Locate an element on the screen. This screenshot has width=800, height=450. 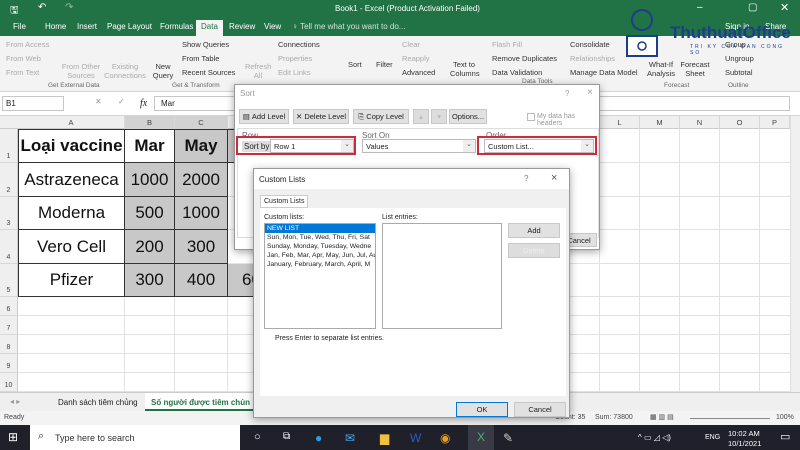
tab-view: View is located at coordinates (272, 26).